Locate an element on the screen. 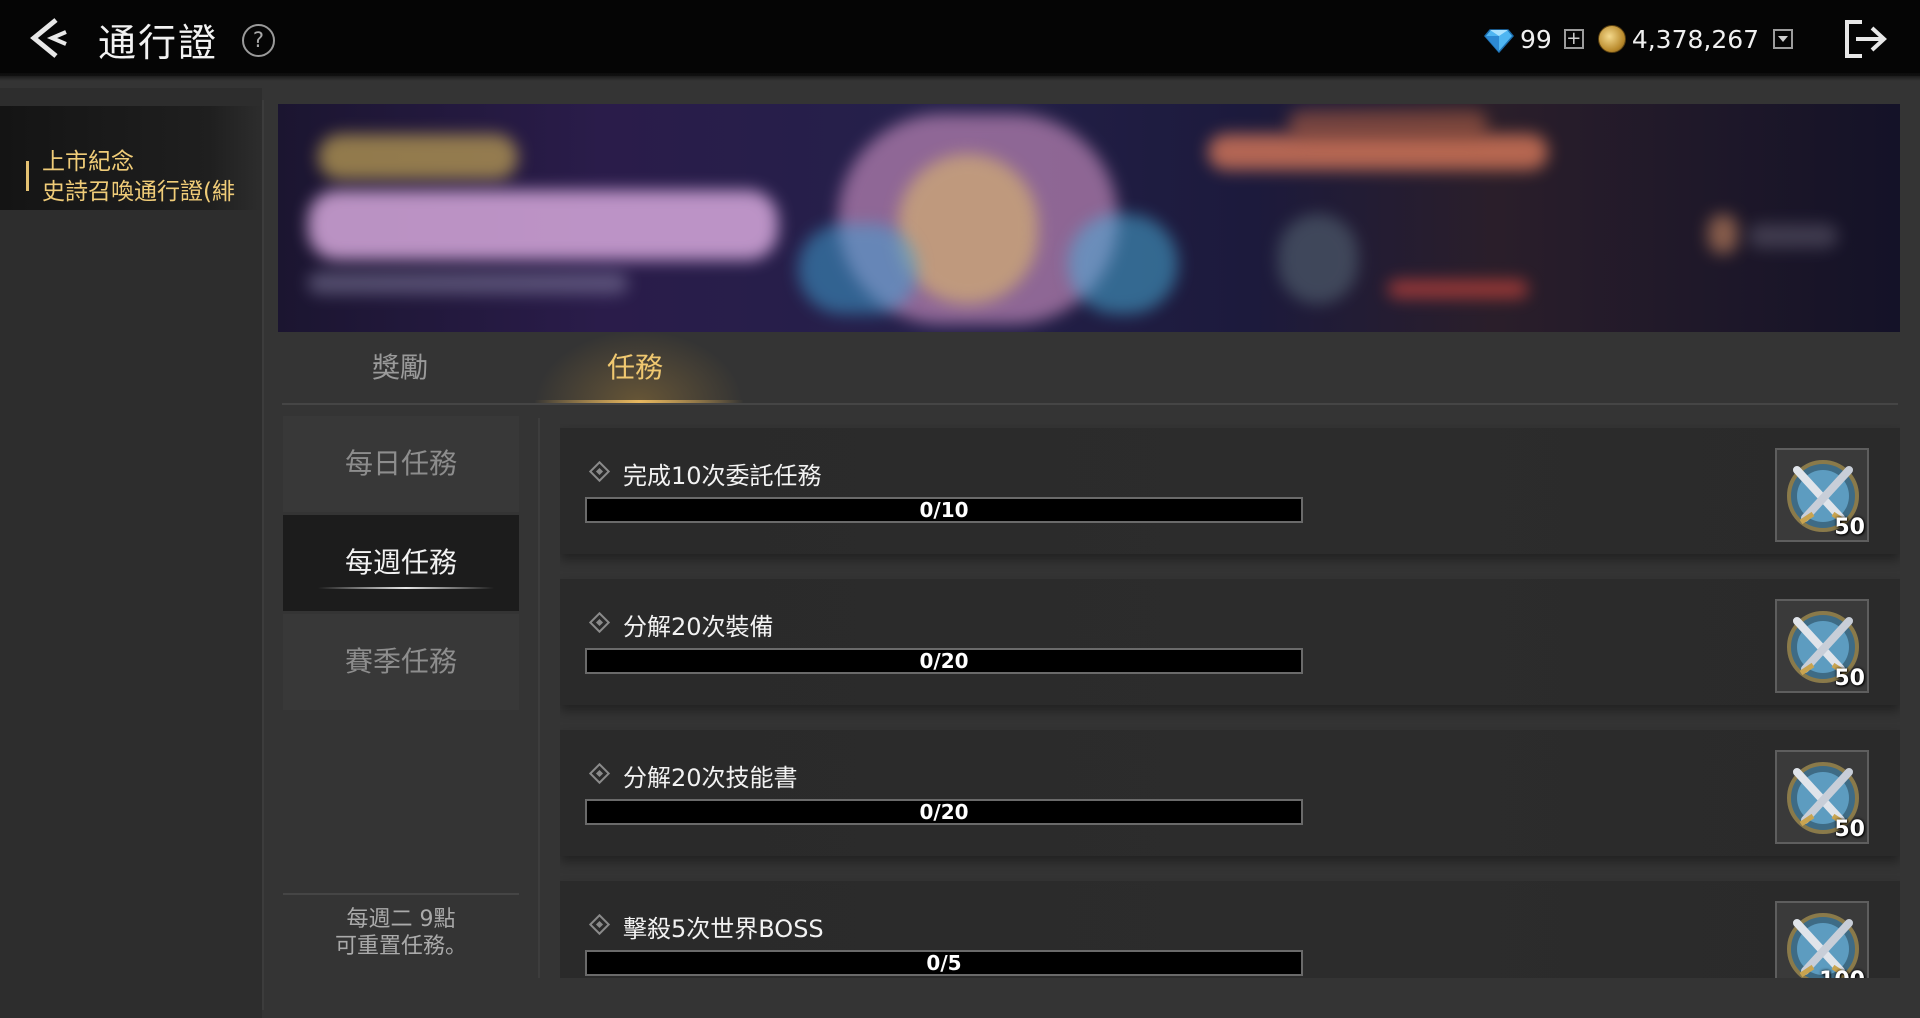 This screenshot has height=1018, width=1920. sidebar-item-label-2: 史詩召喚通行證(緋 is located at coordinates (138, 192).